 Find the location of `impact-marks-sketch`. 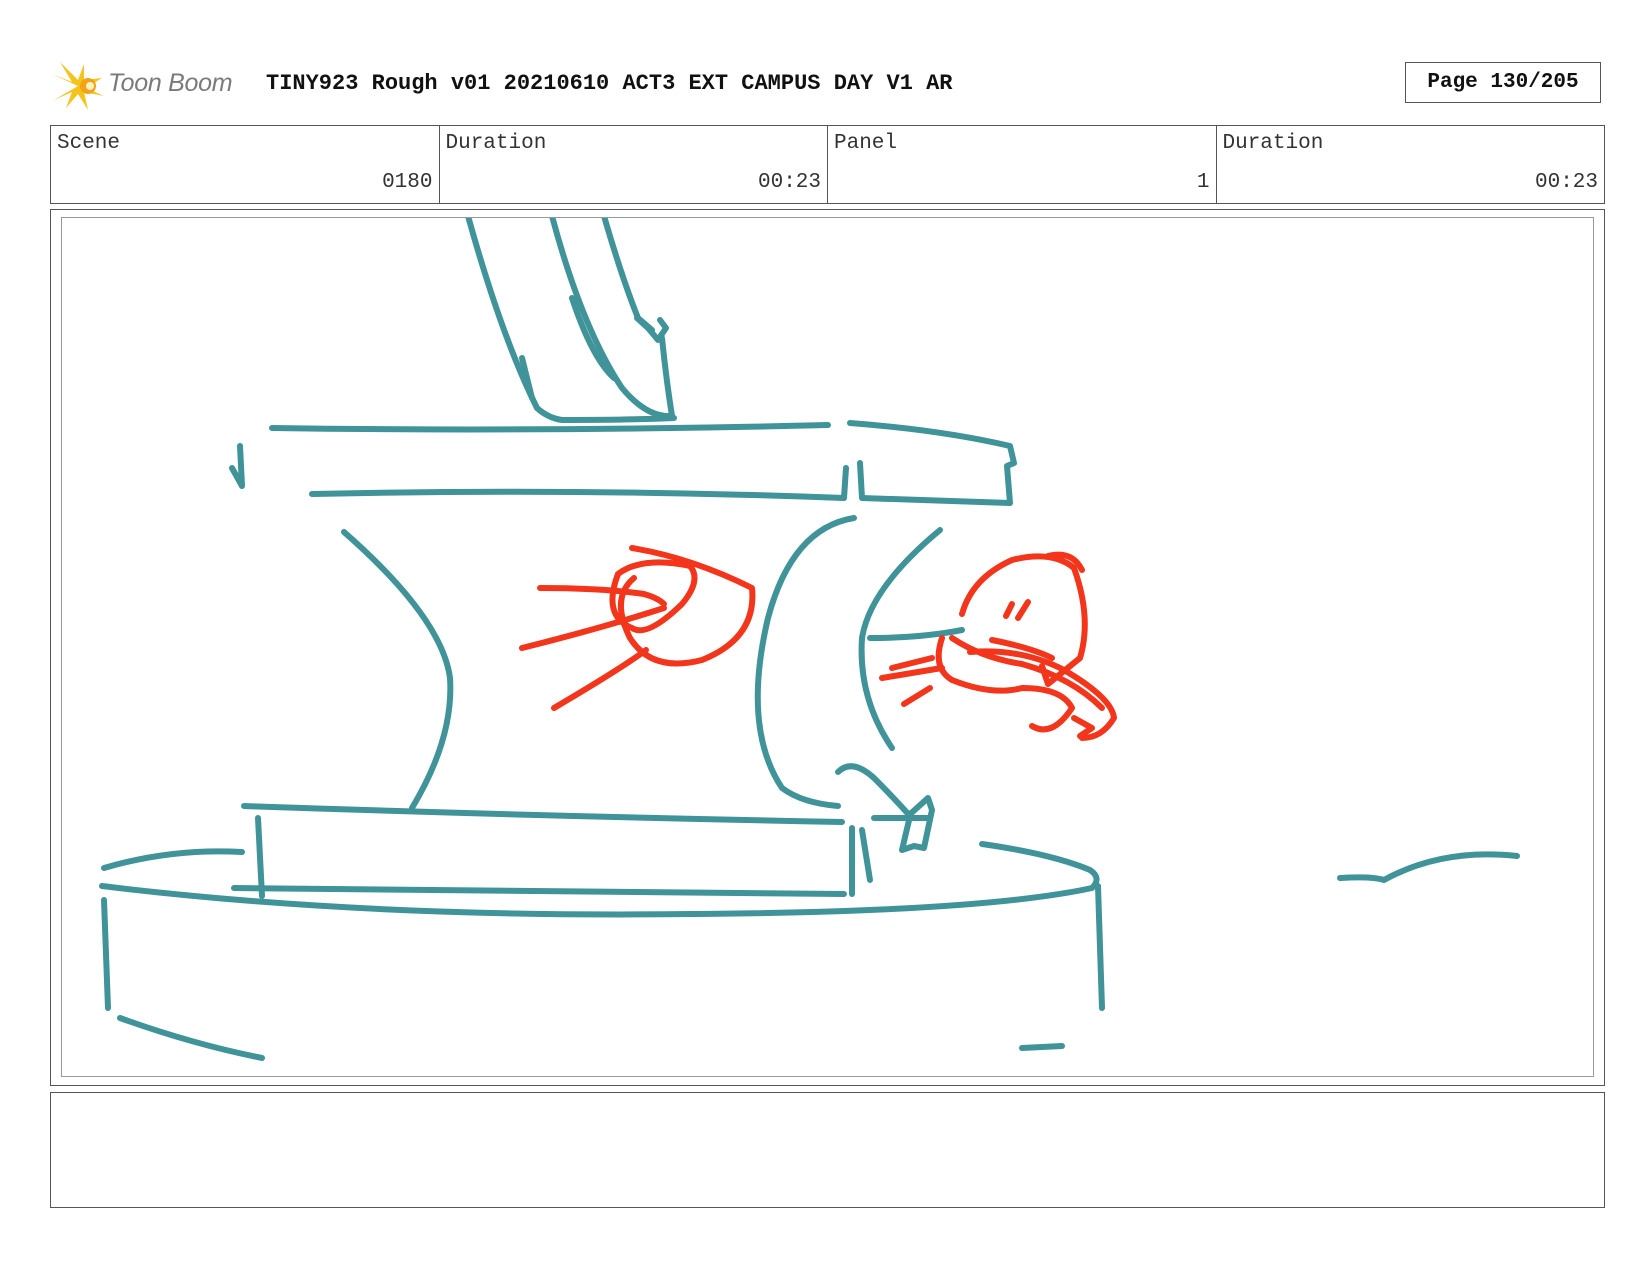

impact-marks-sketch is located at coordinates (818, 643).